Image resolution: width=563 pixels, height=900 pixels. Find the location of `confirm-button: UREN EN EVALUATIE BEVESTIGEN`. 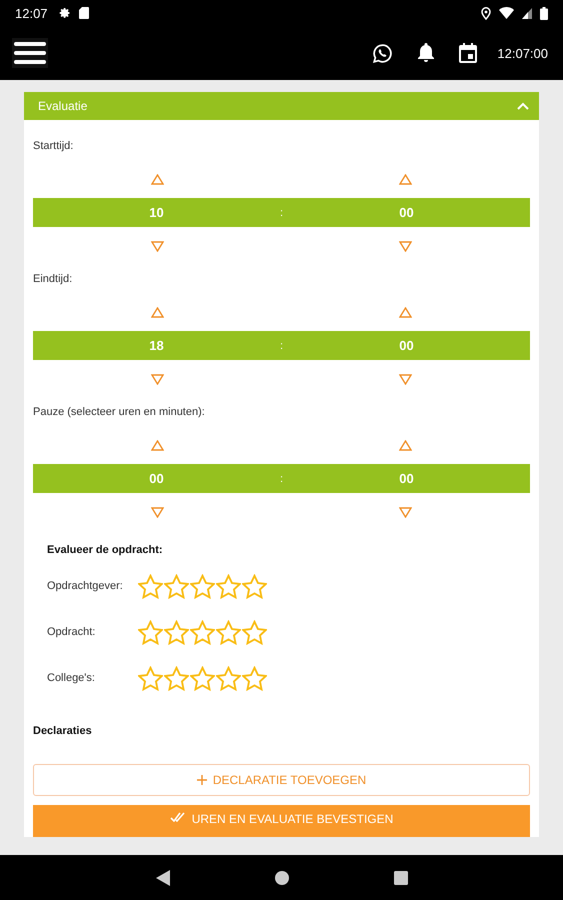

confirm-button: UREN EN EVALUATIE BEVESTIGEN is located at coordinates (281, 821).